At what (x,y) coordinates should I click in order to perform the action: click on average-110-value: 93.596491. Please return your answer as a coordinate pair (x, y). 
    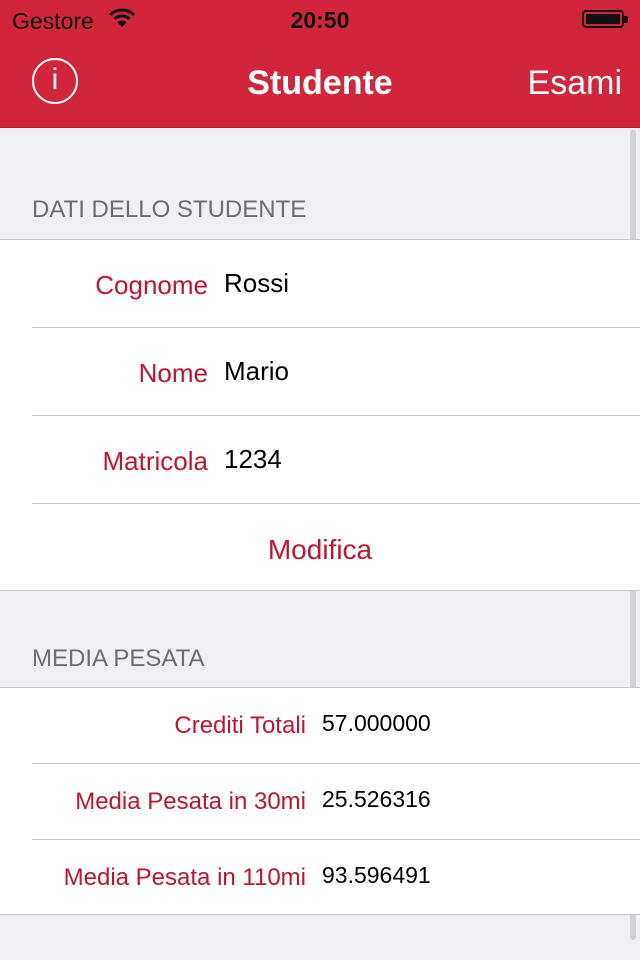
    Looking at the image, I should click on (376, 875).